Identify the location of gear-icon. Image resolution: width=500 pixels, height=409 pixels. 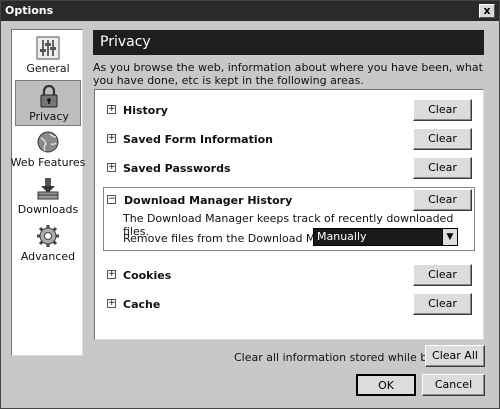
(48, 236).